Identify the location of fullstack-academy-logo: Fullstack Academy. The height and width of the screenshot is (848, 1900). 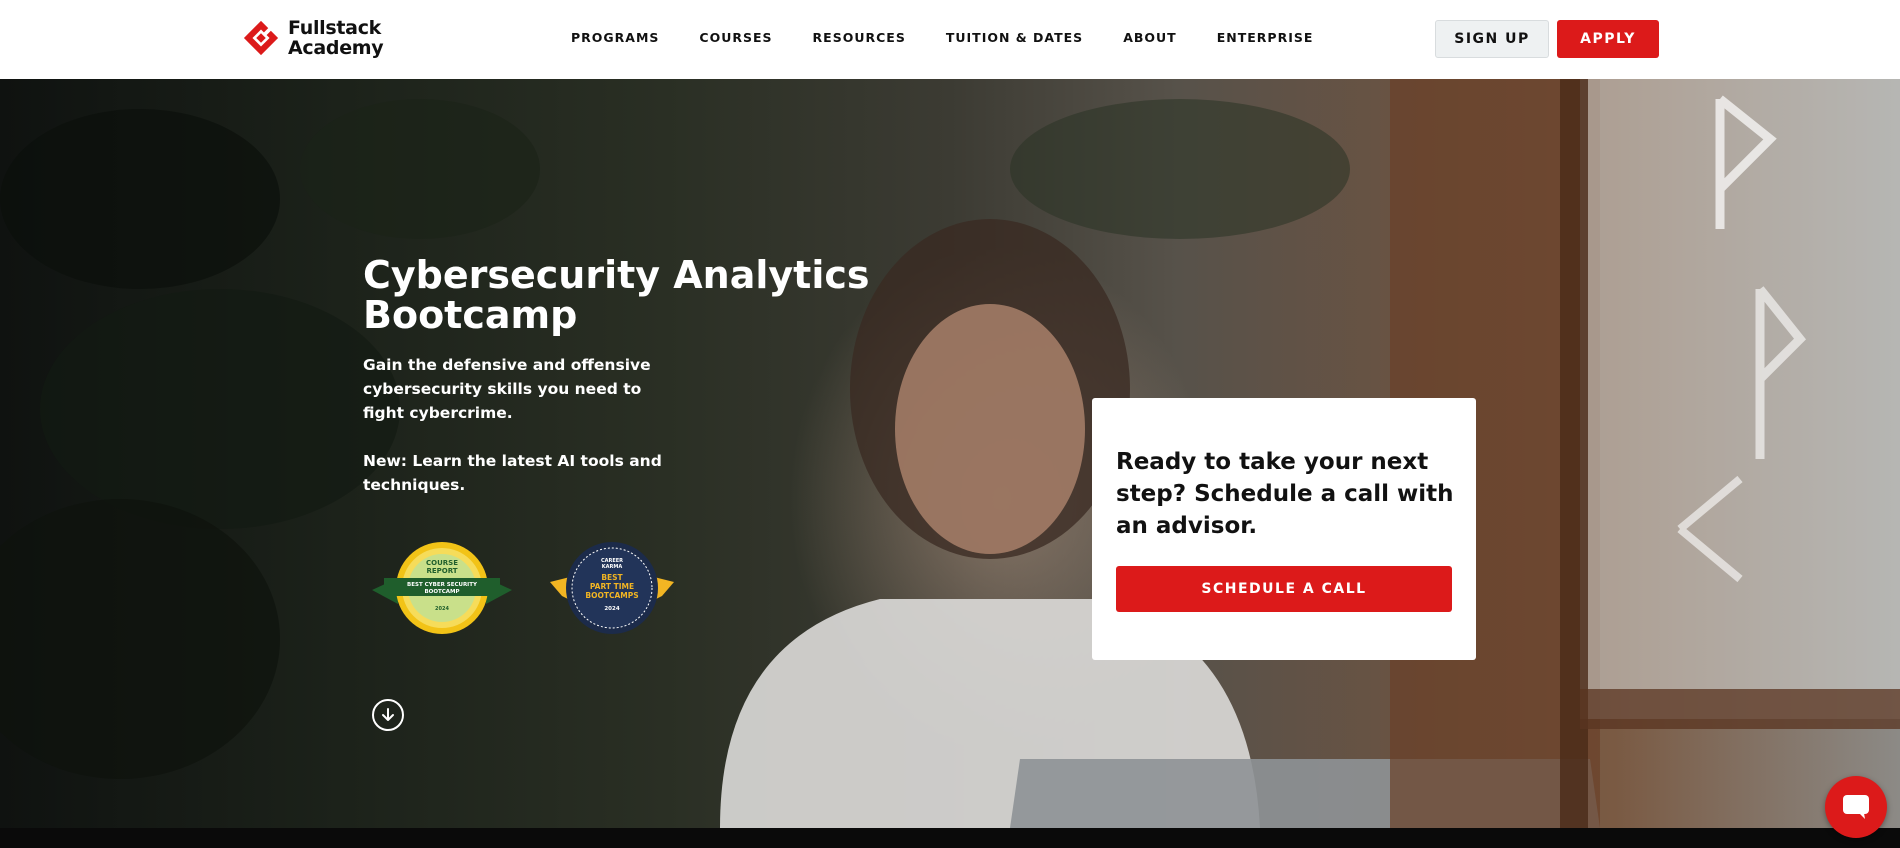
(313, 38).